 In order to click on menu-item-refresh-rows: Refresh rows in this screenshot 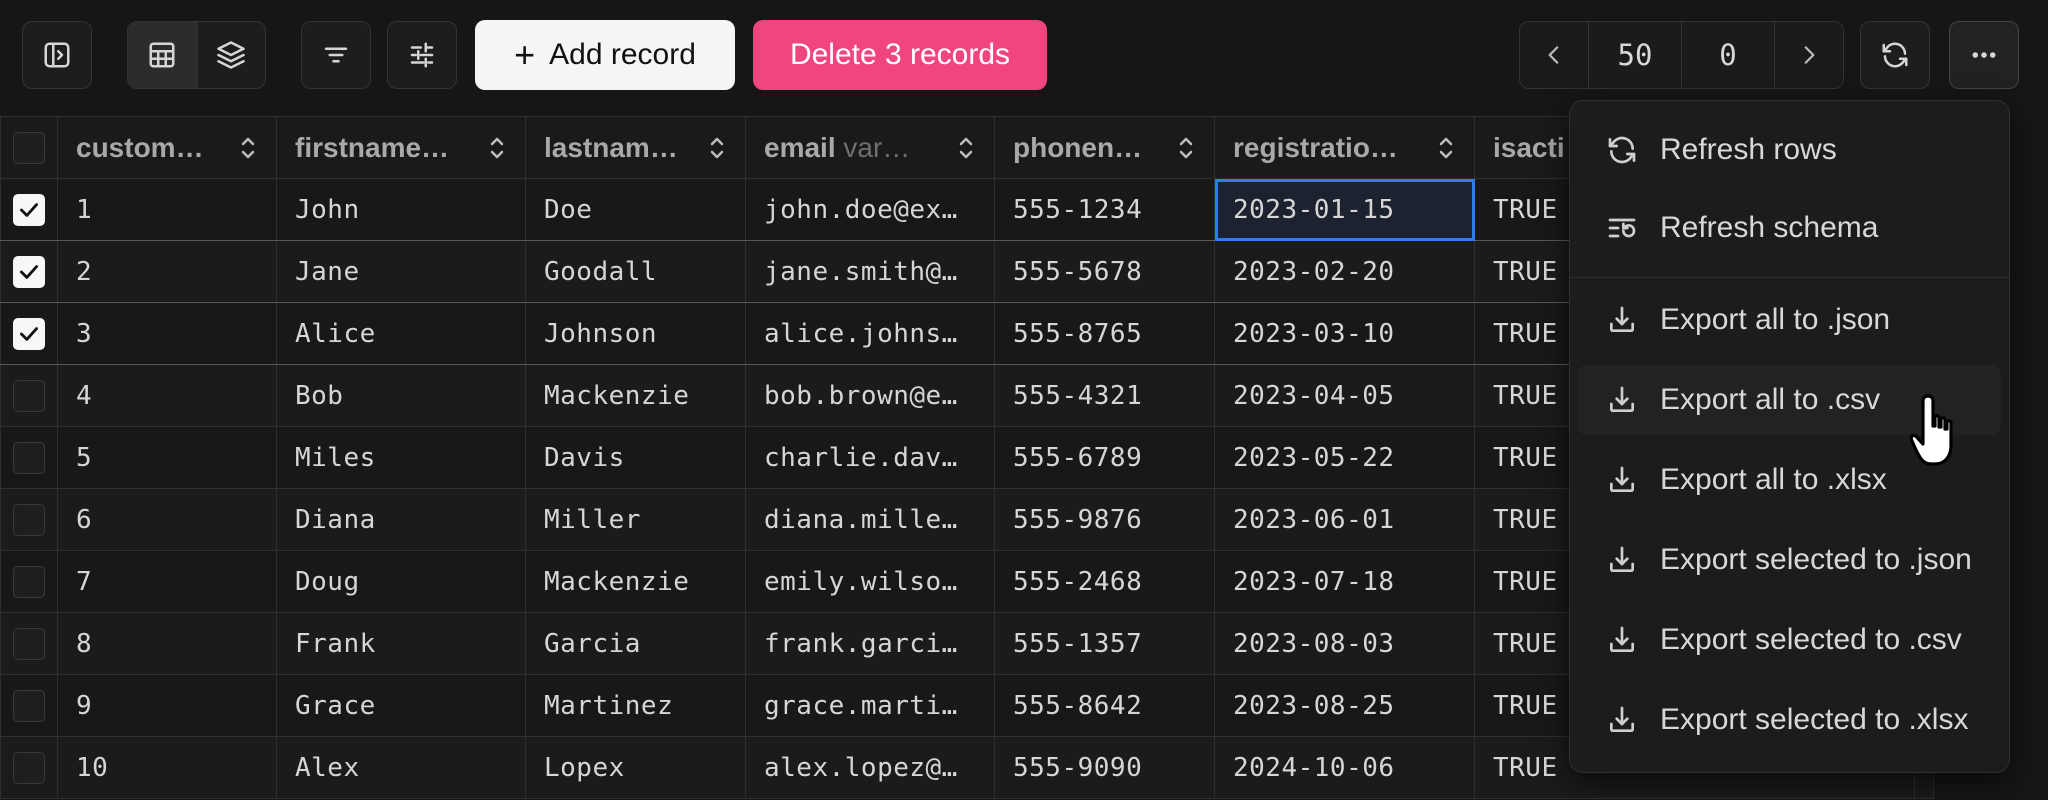, I will do `click(1789, 150)`.